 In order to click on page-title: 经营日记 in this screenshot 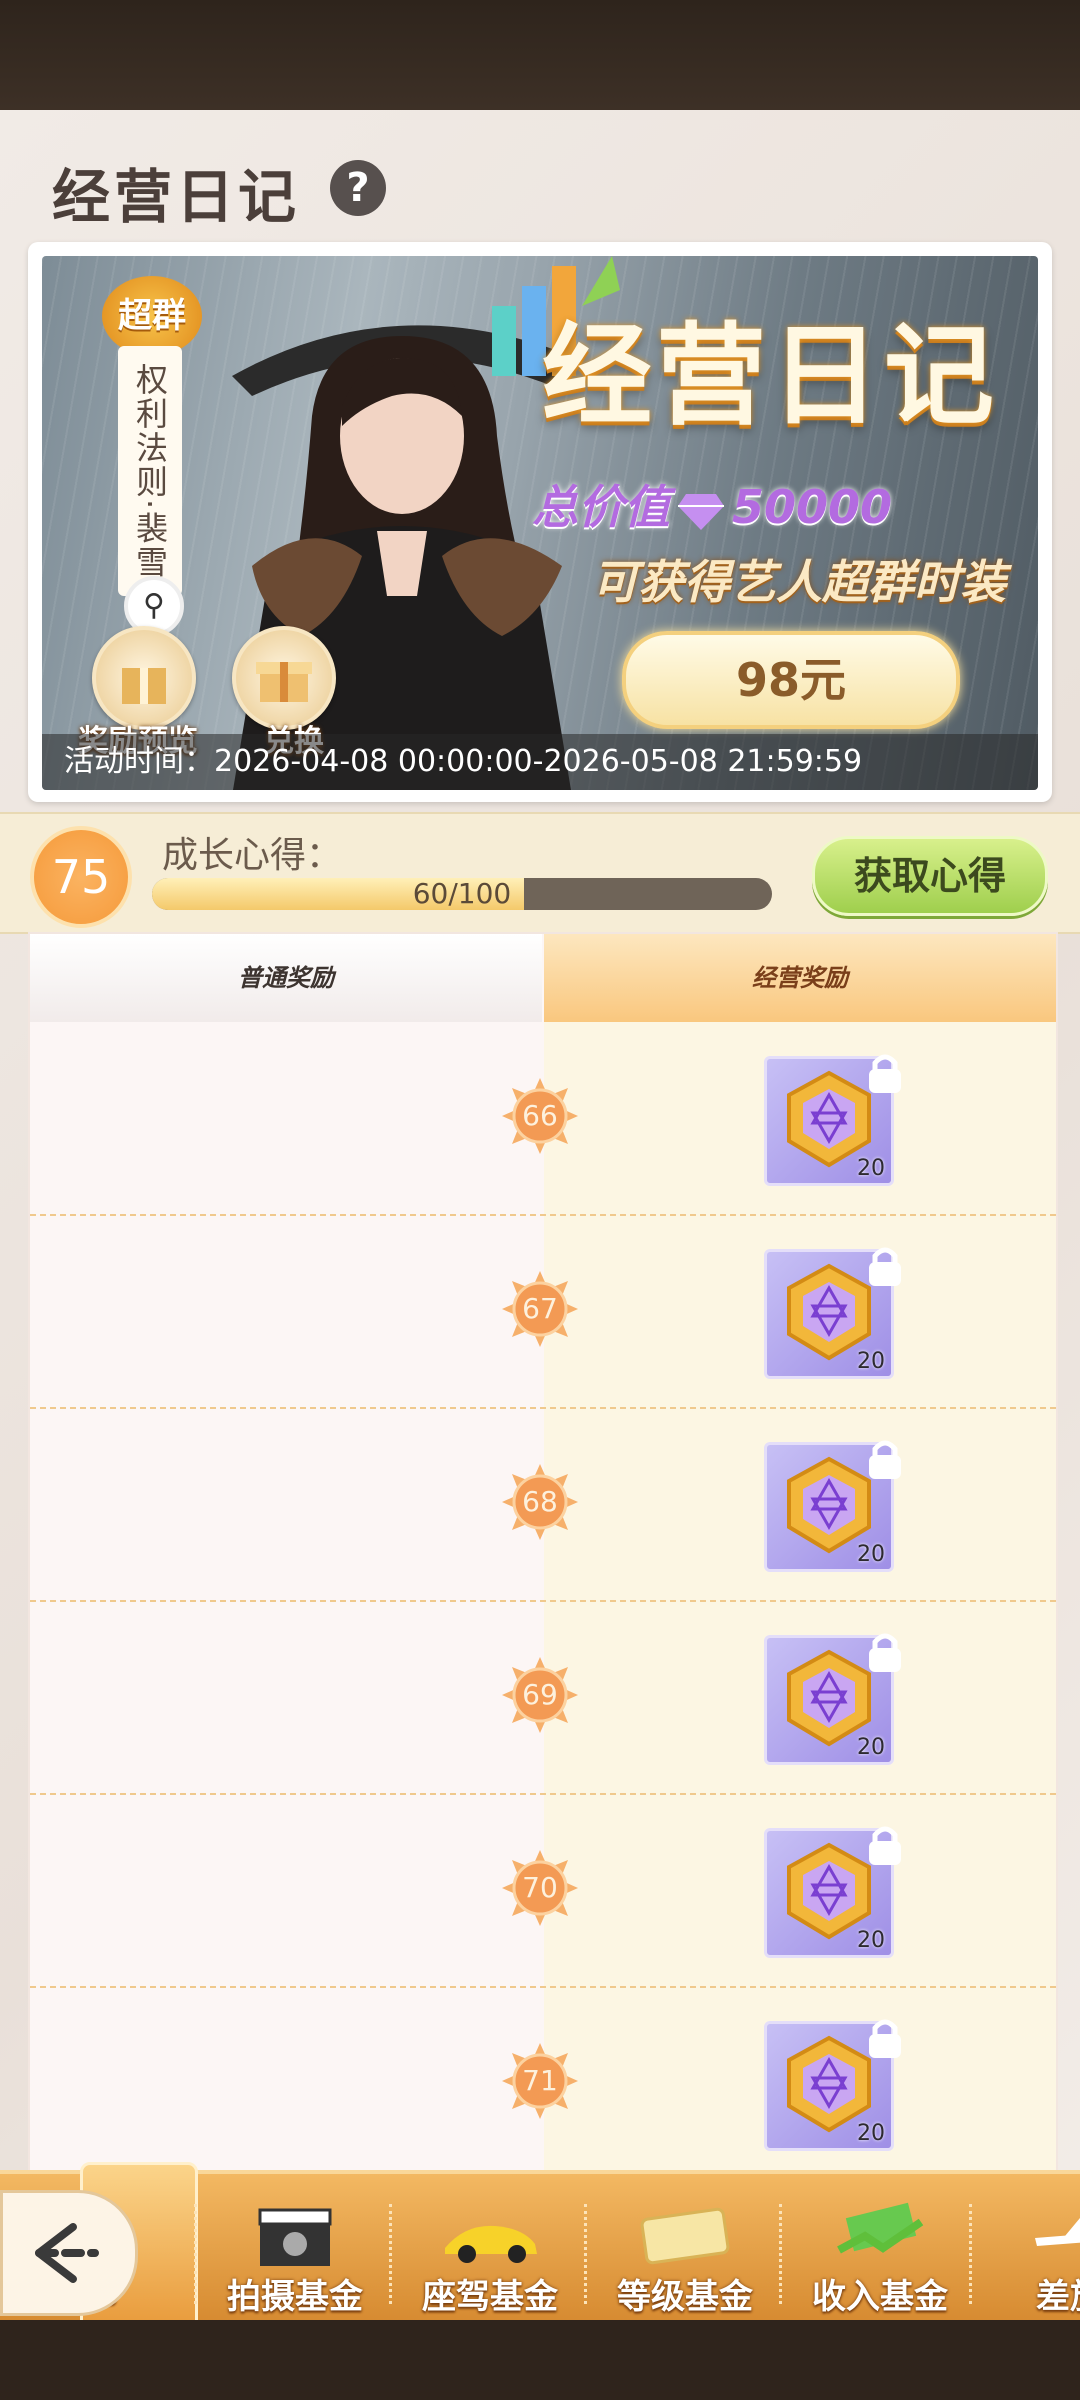, I will do `click(176, 197)`.